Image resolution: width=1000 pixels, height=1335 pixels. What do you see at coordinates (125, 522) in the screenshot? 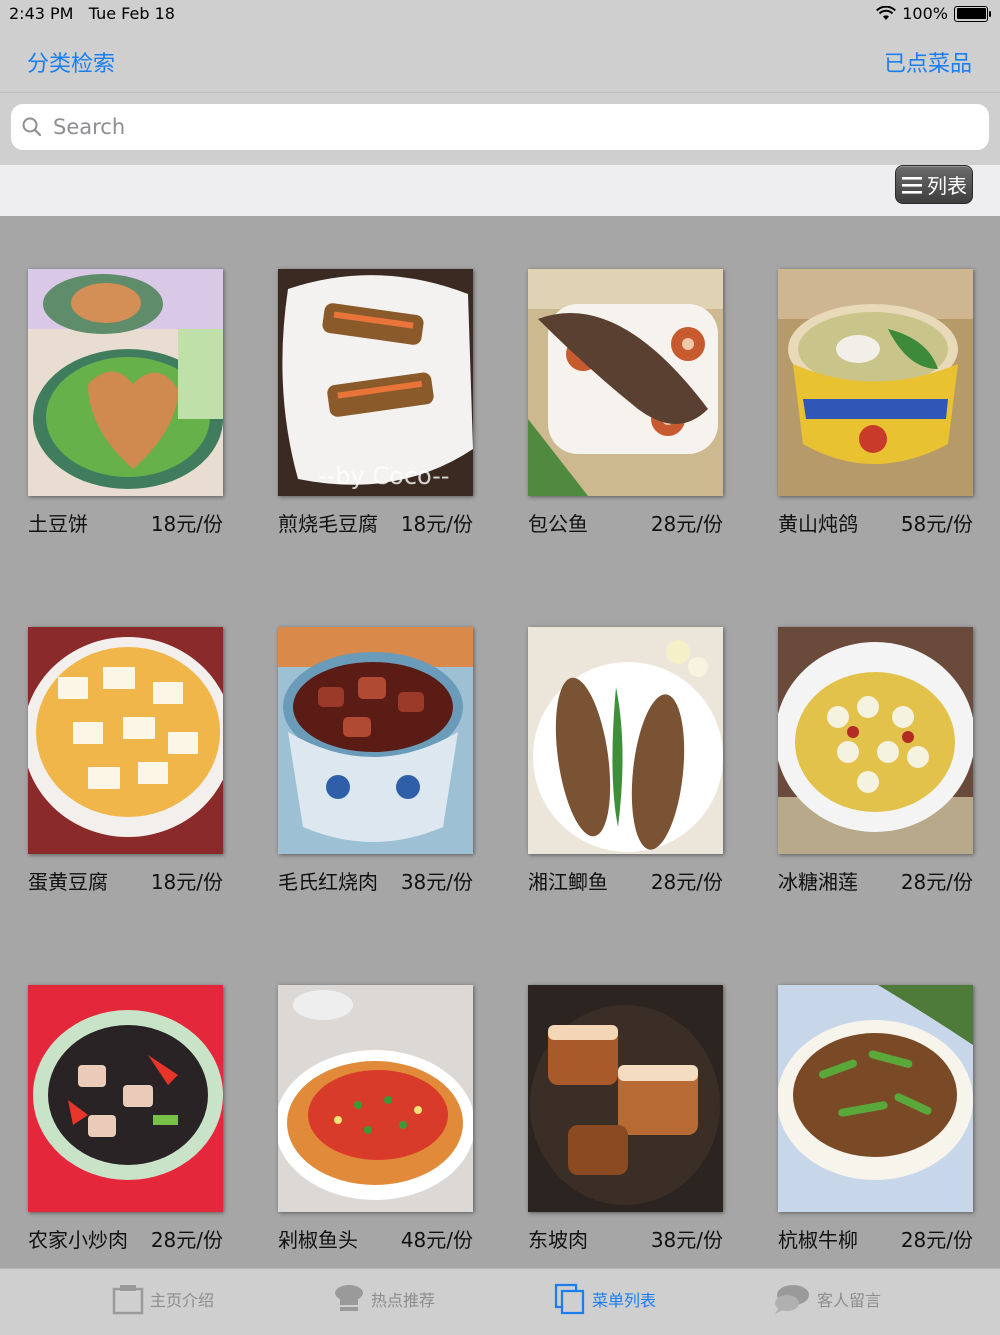
I see `dish-caption: 土豆饼 18元/份` at bounding box center [125, 522].